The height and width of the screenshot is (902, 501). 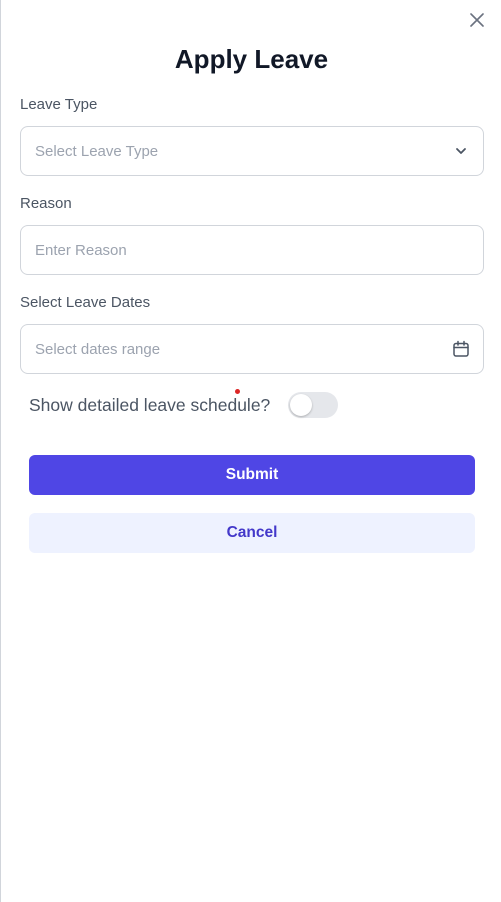 I want to click on reason-label: Reason, so click(x=46, y=203).